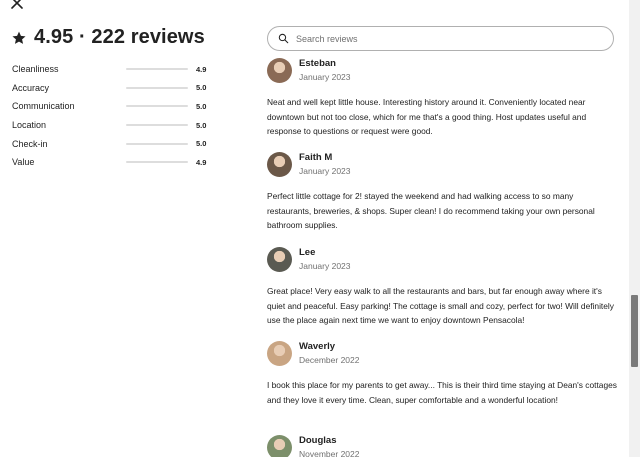 This screenshot has width=640, height=457. I want to click on rating-row-cleanliness: Cleanliness 4.9, so click(110, 69).